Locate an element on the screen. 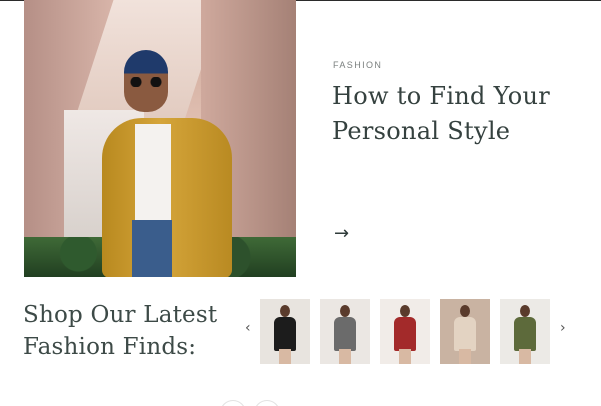 The image size is (601, 406). read-more-arrow-icon: → is located at coordinates (341, 234).